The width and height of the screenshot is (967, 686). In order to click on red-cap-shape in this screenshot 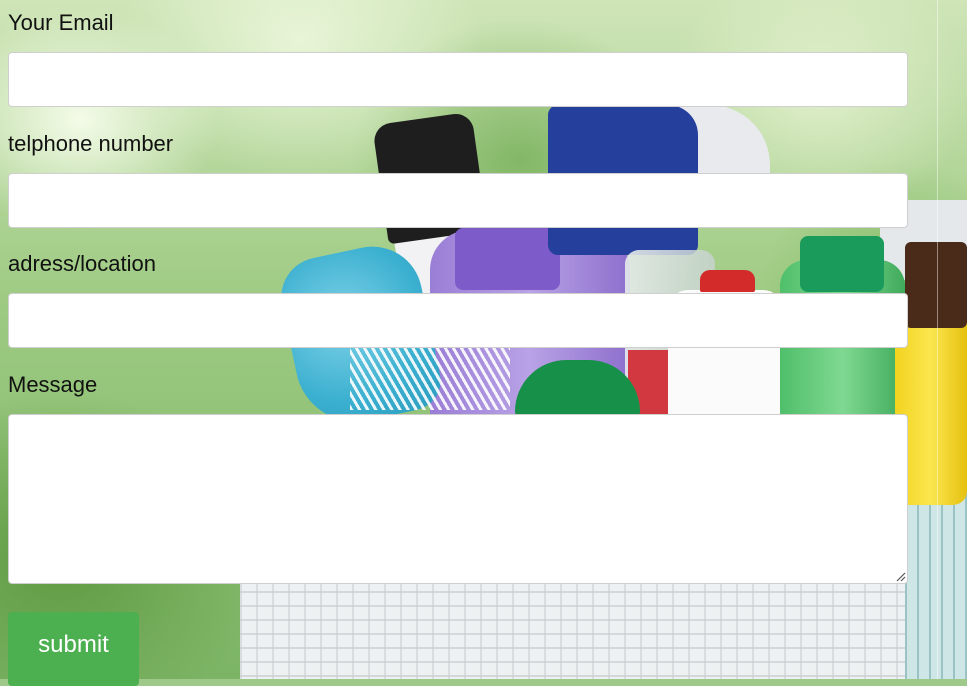, I will do `click(727, 281)`.